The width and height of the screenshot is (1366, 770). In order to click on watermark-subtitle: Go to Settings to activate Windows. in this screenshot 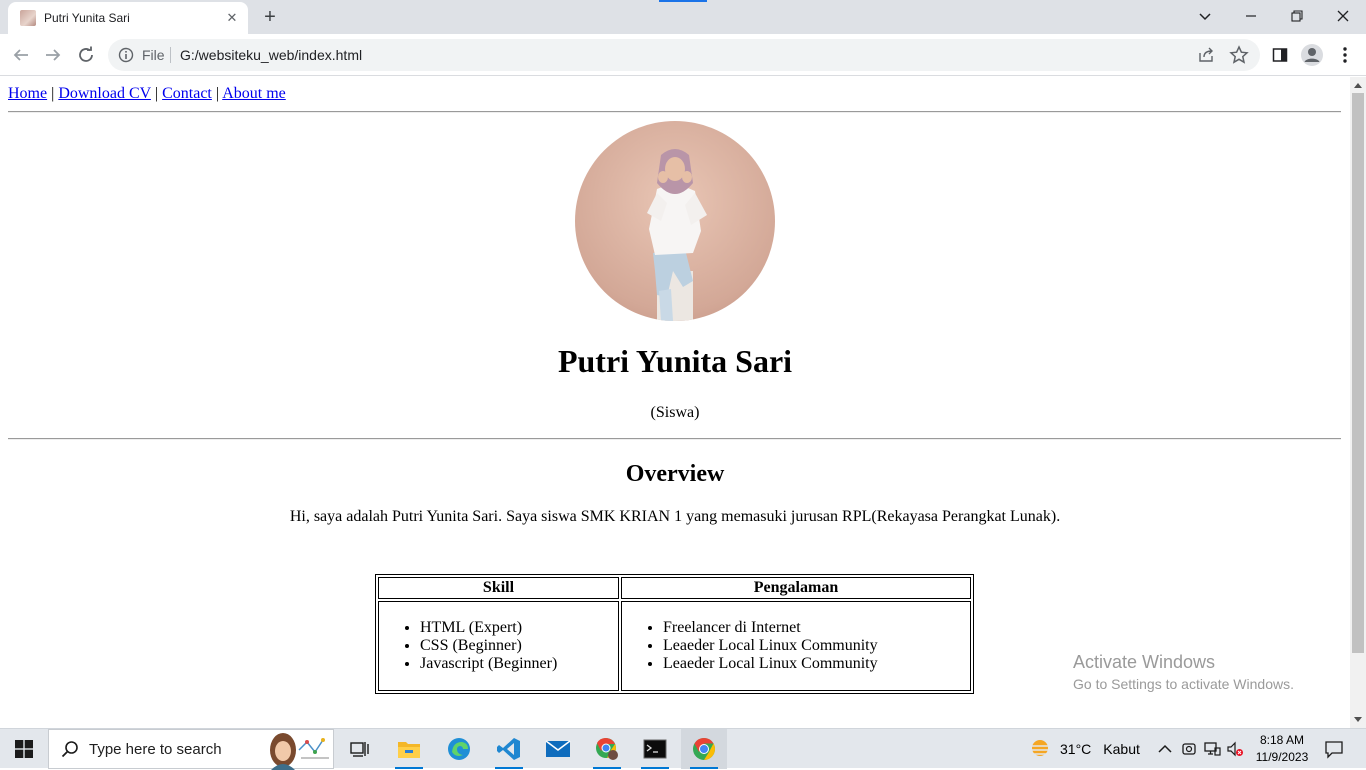, I will do `click(1183, 684)`.